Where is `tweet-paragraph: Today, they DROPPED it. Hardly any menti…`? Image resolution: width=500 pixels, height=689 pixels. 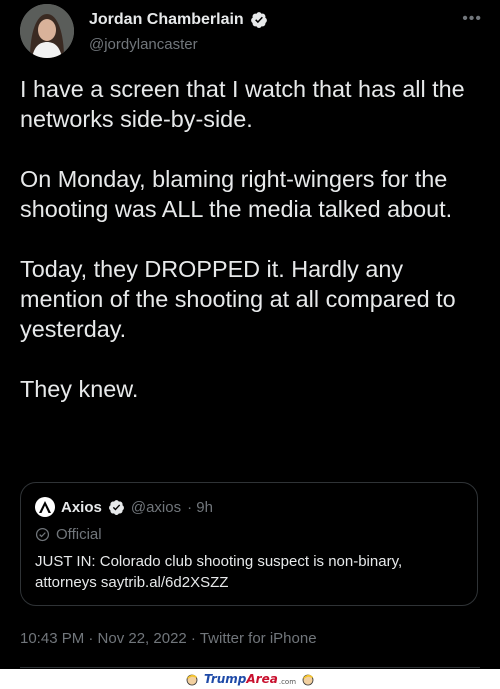
tweet-paragraph: Today, they DROPPED it. Hardly any menti… is located at coordinates (238, 299).